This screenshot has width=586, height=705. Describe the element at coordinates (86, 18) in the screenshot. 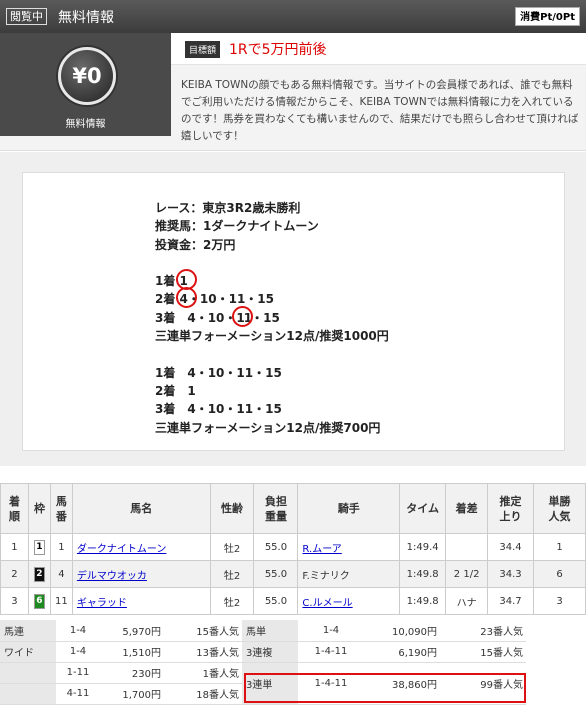

I see `page-title: 無料情報` at that location.